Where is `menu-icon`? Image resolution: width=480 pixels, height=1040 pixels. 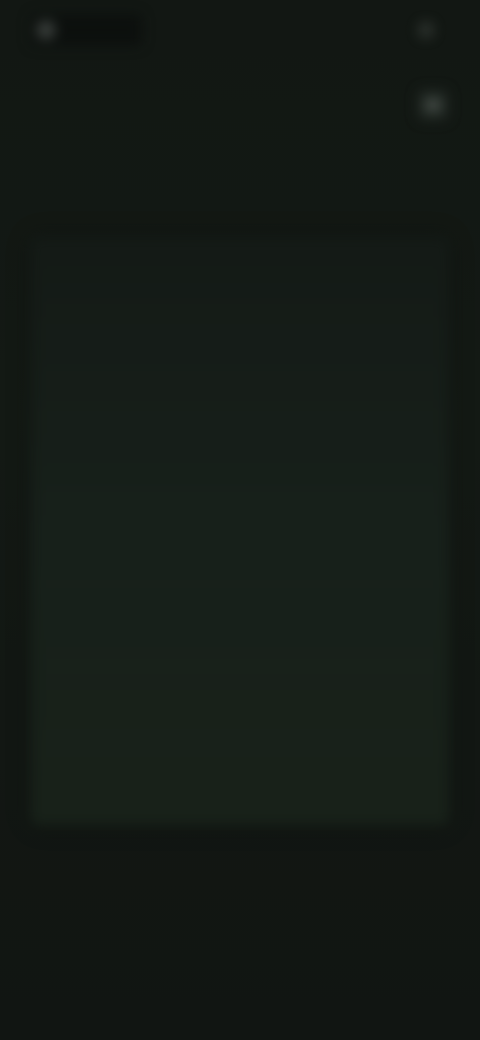
menu-icon is located at coordinates (433, 105).